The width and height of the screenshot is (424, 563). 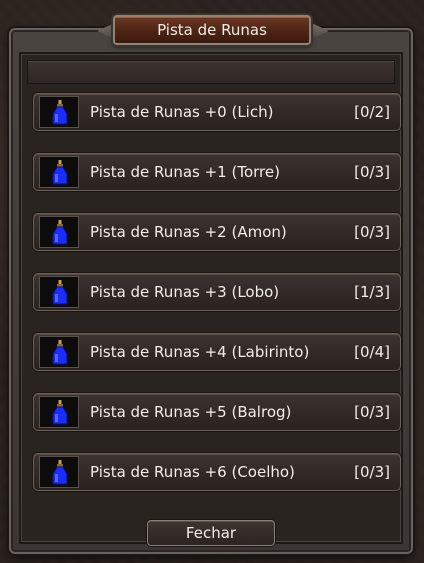 I want to click on entry-count: [0/4], so click(x=372, y=352).